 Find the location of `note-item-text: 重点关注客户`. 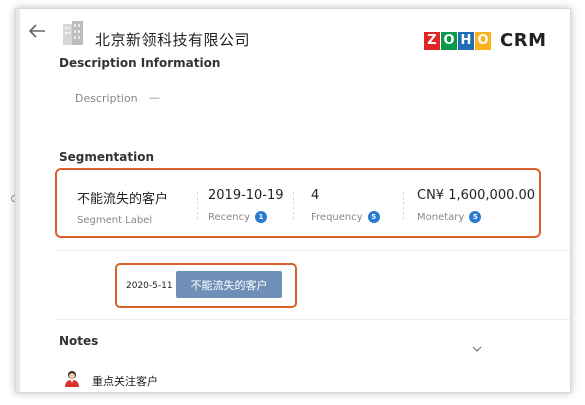

note-item-text: 重点关注客户 is located at coordinates (125, 381).